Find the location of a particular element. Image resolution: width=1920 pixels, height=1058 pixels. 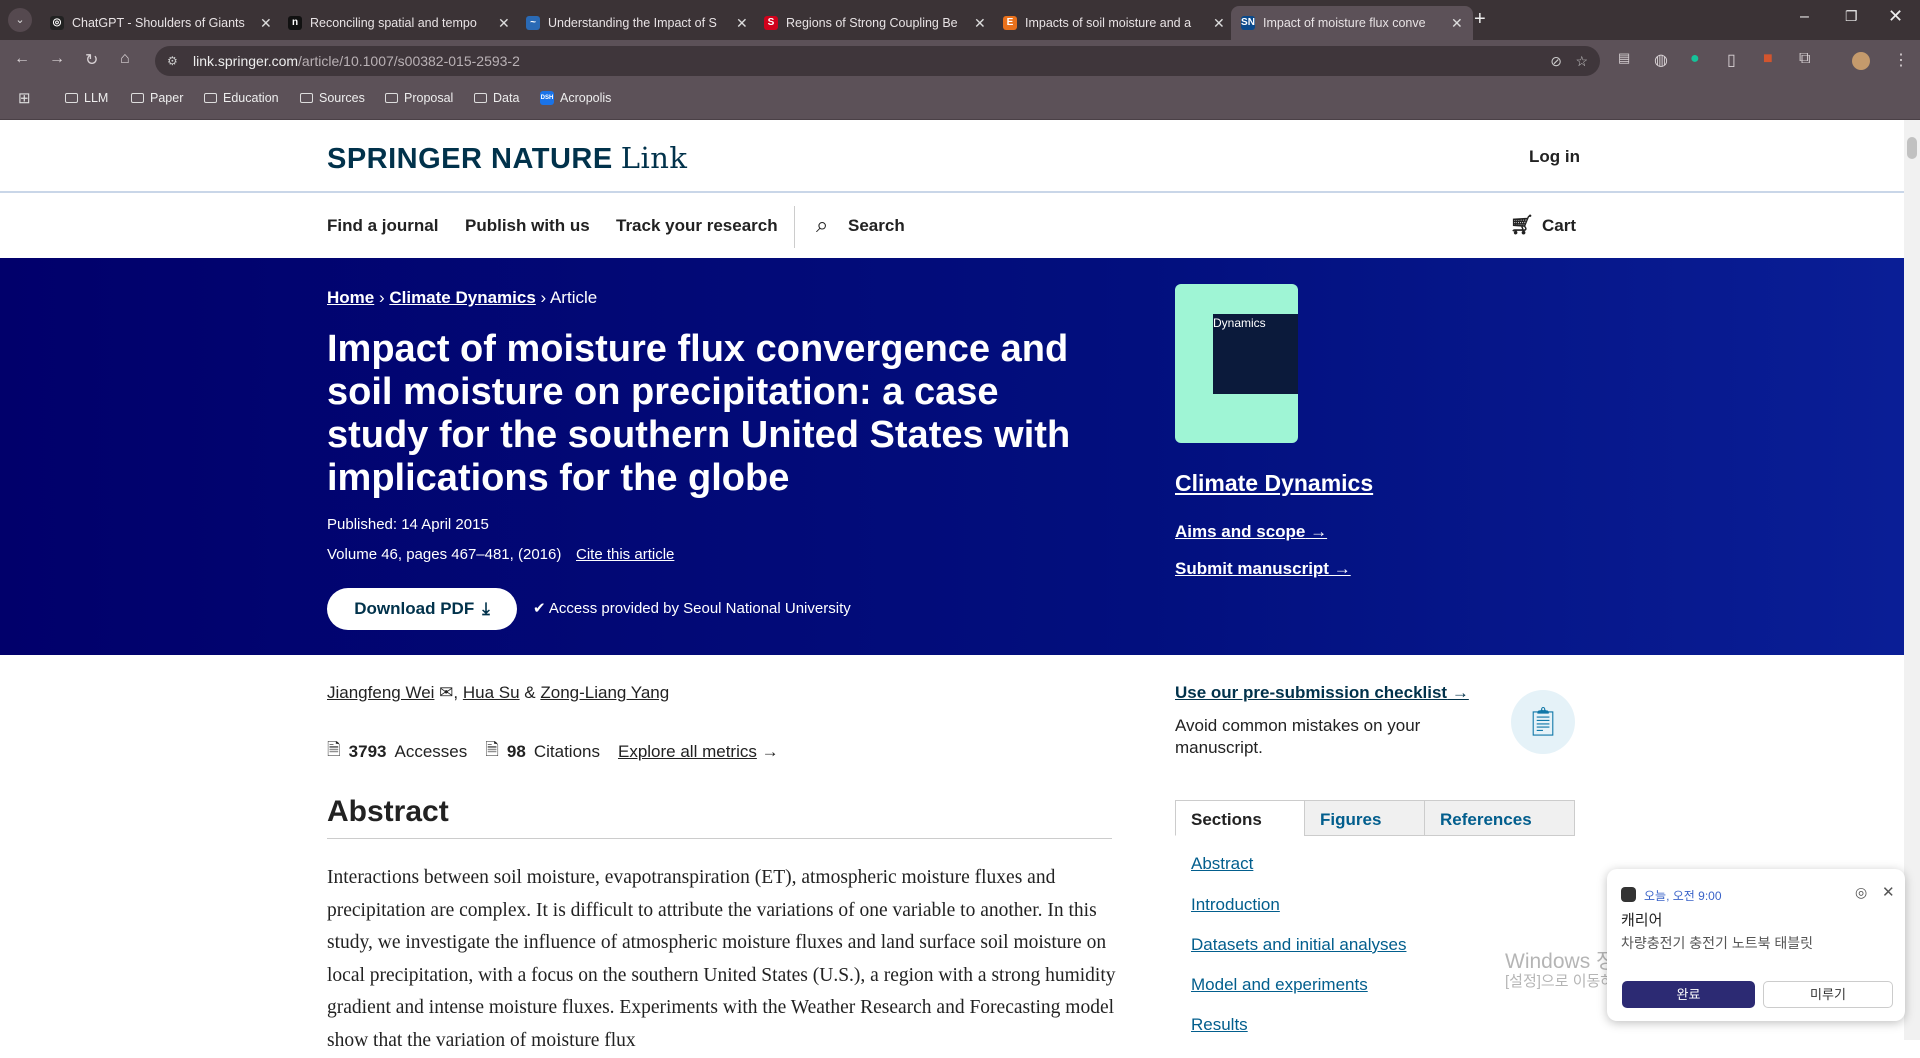

checklist-link: Use our pre-submission checklist → is located at coordinates (1322, 693).